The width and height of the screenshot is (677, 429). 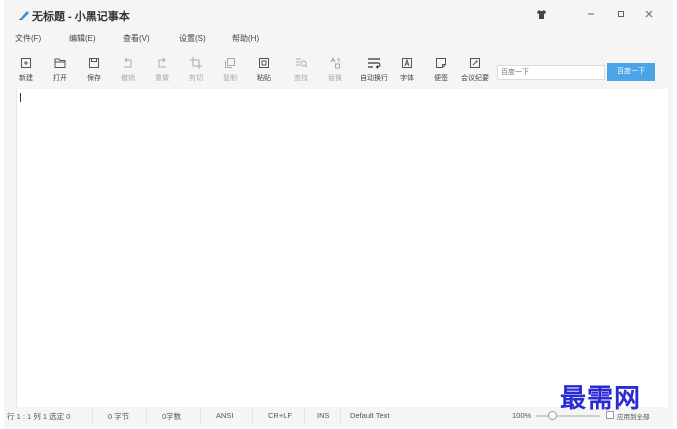 I want to click on text-caret, so click(x=20, y=97).